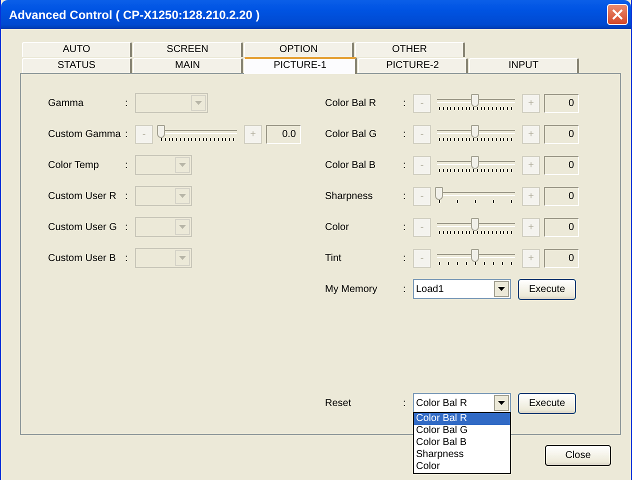 The height and width of the screenshot is (480, 632). What do you see at coordinates (351, 103) in the screenshot?
I see `field-label: Color Bal R` at bounding box center [351, 103].